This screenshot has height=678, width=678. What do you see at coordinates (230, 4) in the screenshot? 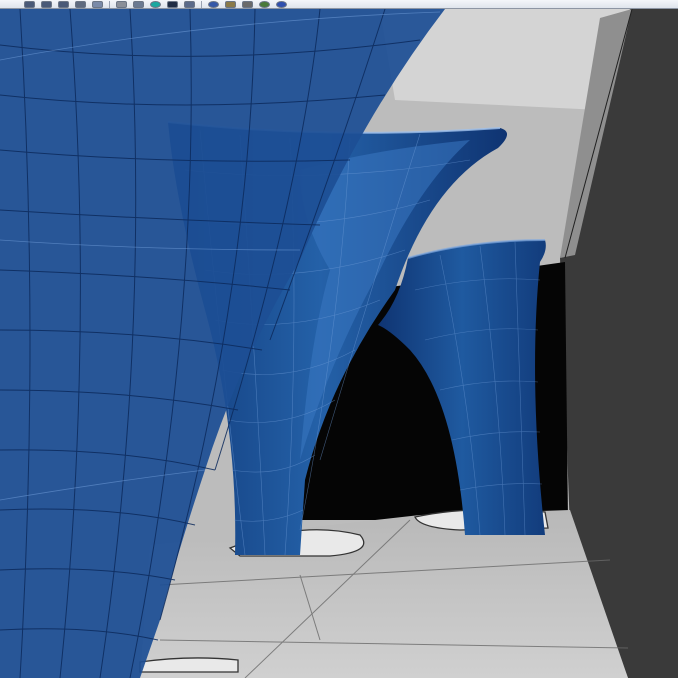
I see `layer-icon` at bounding box center [230, 4].